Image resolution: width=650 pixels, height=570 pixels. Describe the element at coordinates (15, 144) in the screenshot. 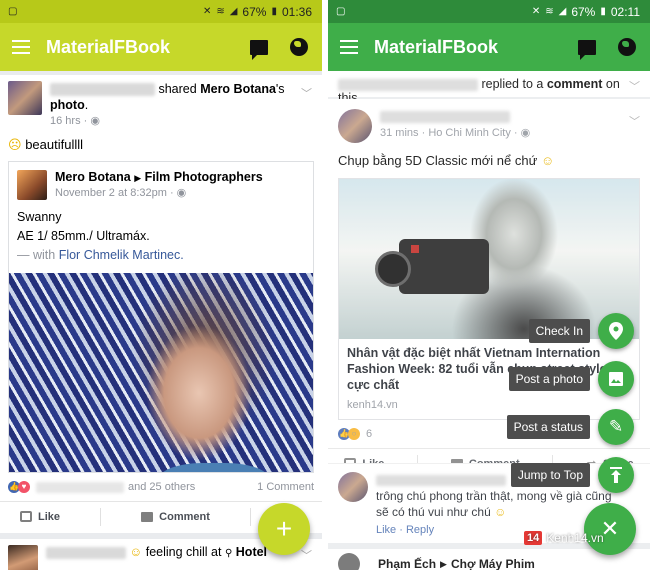

I see `emoji-icon: ☹` at that location.